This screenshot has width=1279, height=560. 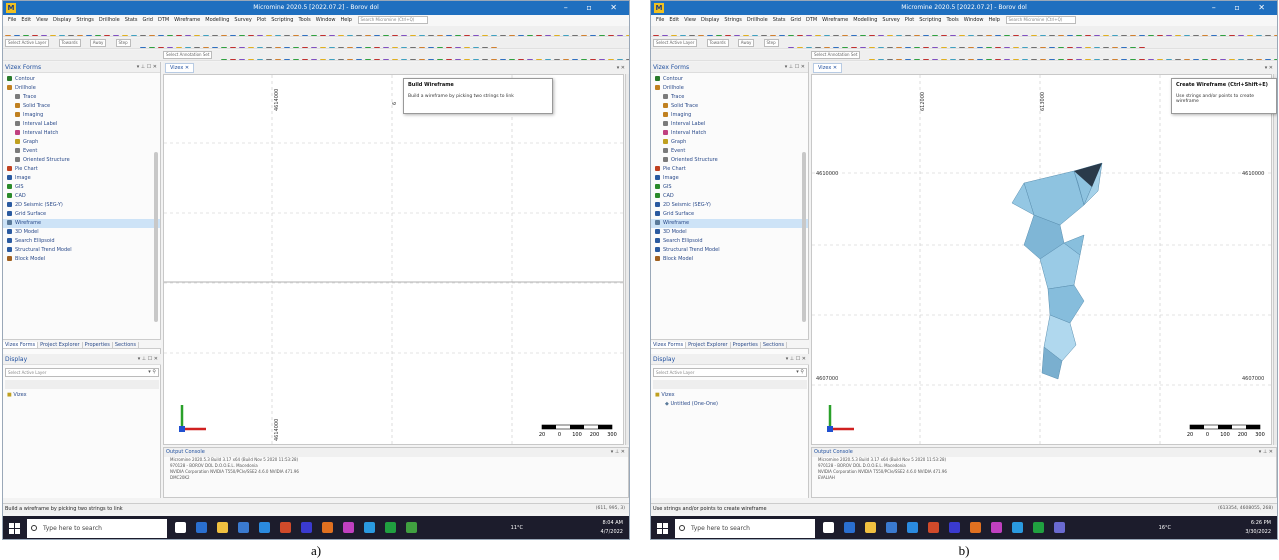 What do you see at coordinates (757, 20) in the screenshot?
I see `menu-drillhole: Drillhole` at bounding box center [757, 20].